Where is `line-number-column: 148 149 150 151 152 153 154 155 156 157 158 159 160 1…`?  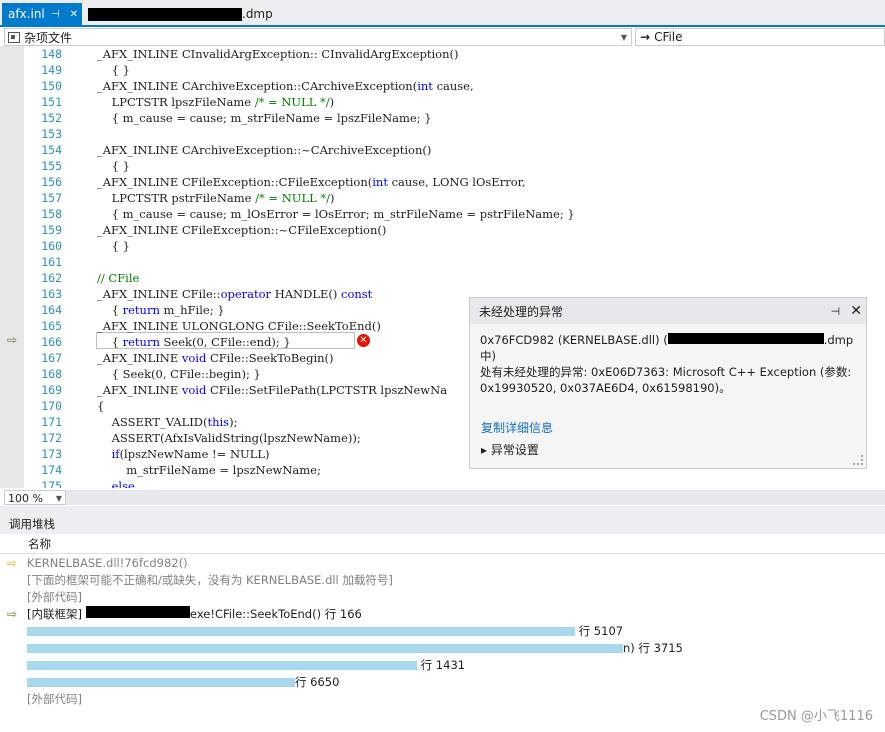
line-number-column: 148 149 150 151 152 153 154 155 156 157 158 159 160 1… is located at coordinates (43, 267).